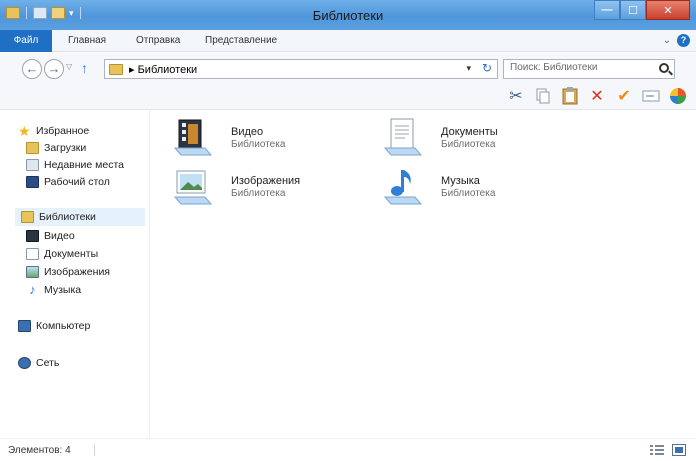 Image resolution: width=696 pixels, height=461 pixels. What do you see at coordinates (468, 68) in the screenshot?
I see `address-history-dropdown: ▾` at bounding box center [468, 68].